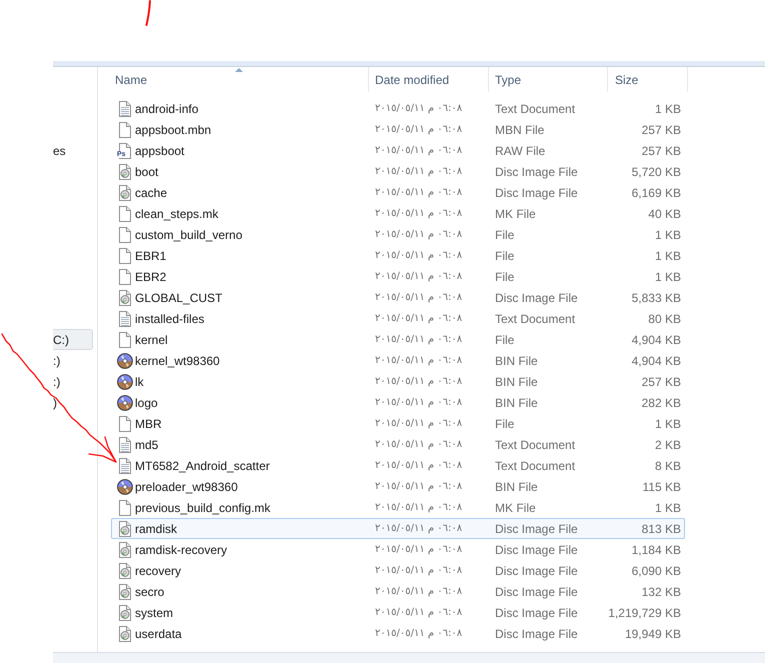 The image size is (765, 663). I want to click on file-size: 282 KB, so click(661, 403).